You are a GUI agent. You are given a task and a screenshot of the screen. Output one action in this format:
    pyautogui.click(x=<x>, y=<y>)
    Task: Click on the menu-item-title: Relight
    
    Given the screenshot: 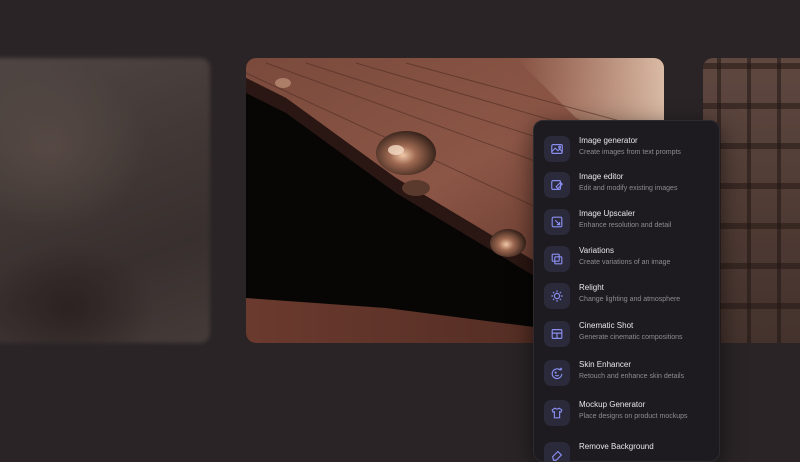 What is the action you would take?
    pyautogui.click(x=591, y=287)
    